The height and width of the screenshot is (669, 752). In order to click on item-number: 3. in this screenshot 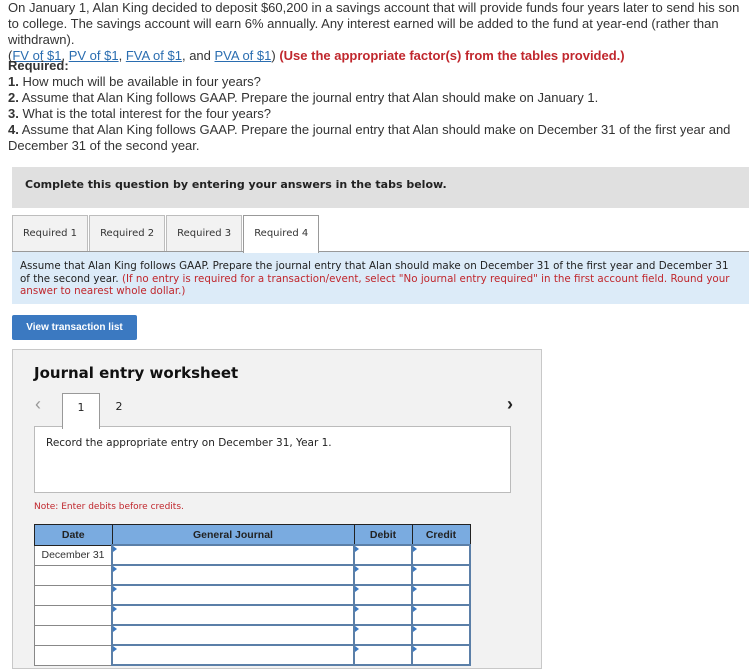, I will do `click(13, 113)`.